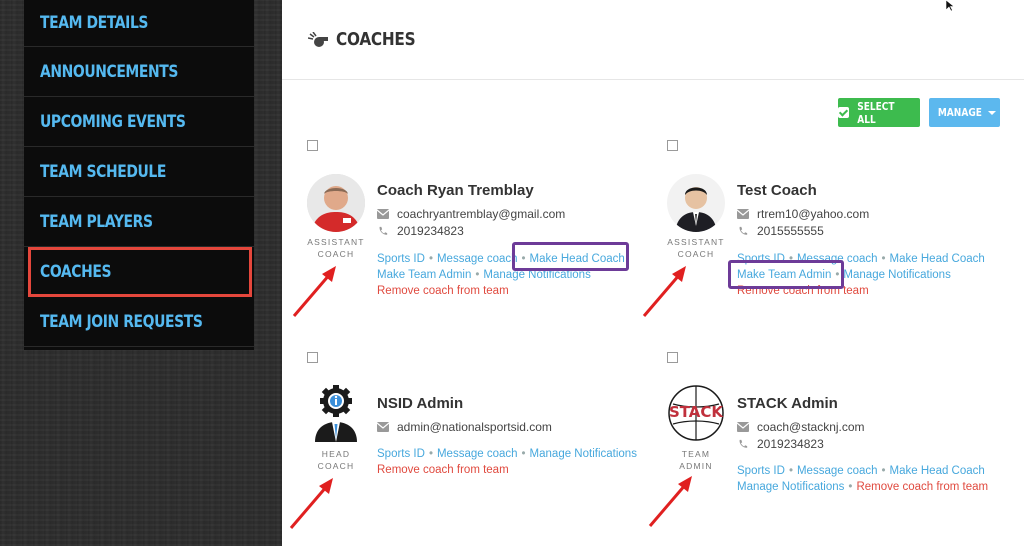 Image resolution: width=1024 pixels, height=546 pixels. Describe the element at coordinates (139, 72) in the screenshot. I see `sidebar-item-announcements: ANNOUNCEMENTS` at that location.